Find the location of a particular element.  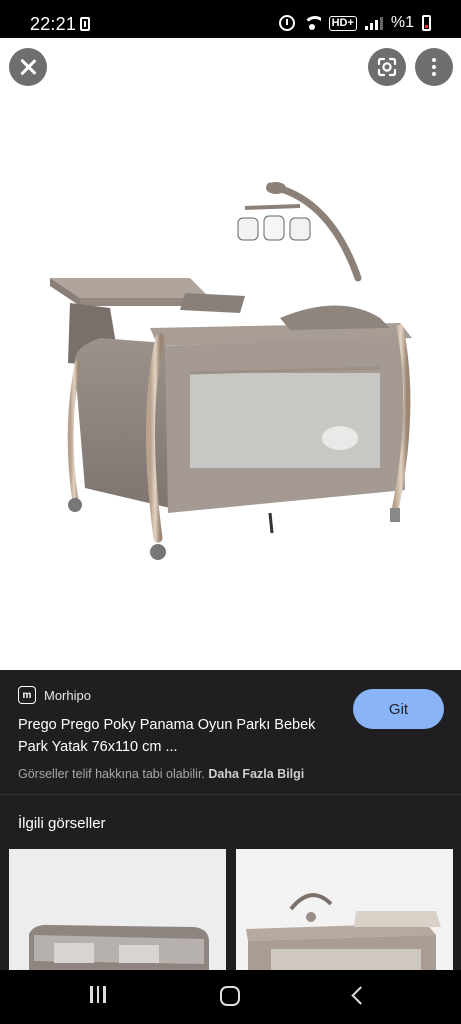

google-lens-button is located at coordinates (387, 67).